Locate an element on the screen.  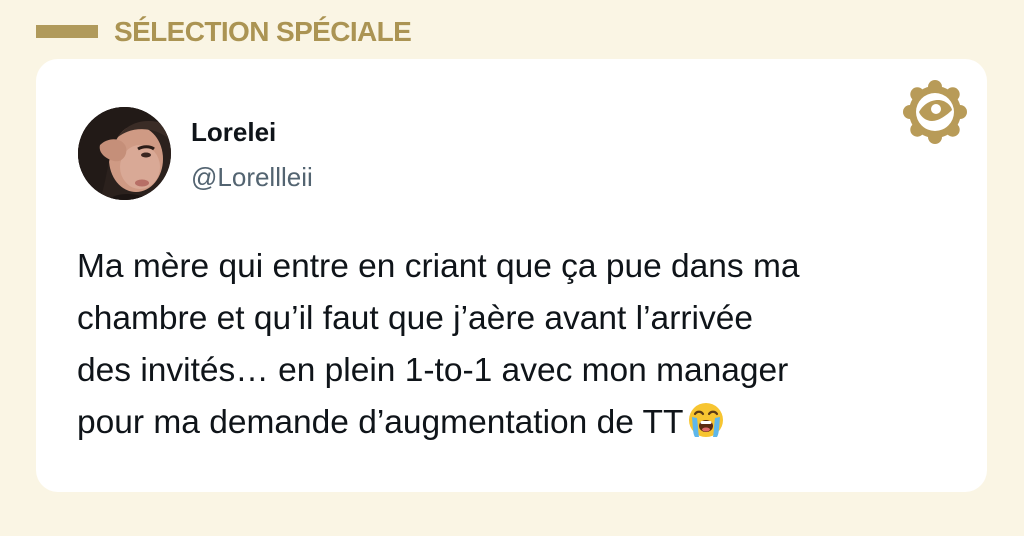
tweet-line-text: pour ma demande d’augmentation de TT is located at coordinates (380, 422).